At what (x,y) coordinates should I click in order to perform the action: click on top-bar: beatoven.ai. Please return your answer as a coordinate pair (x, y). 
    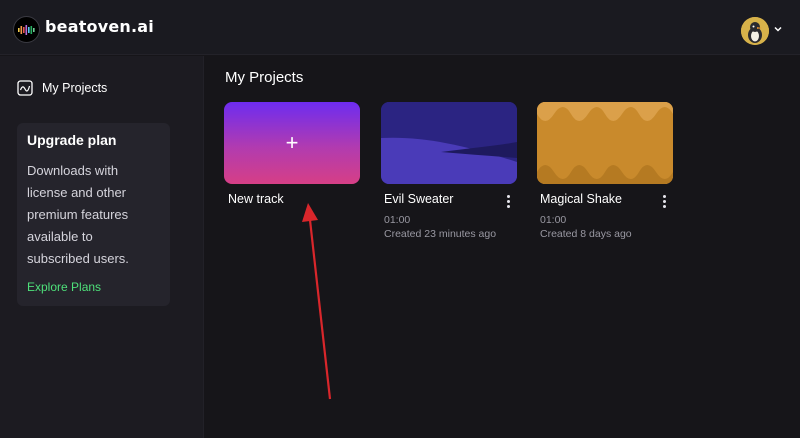
    Looking at the image, I should click on (400, 27).